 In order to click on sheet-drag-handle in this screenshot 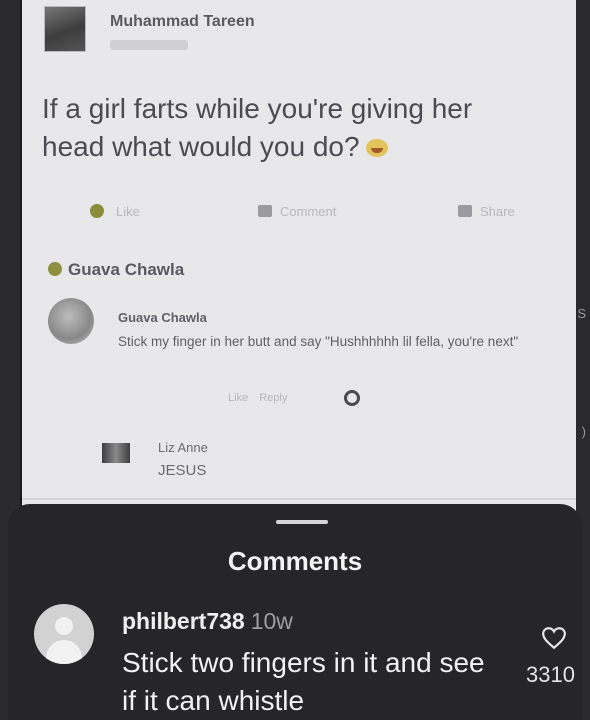, I will do `click(302, 522)`.